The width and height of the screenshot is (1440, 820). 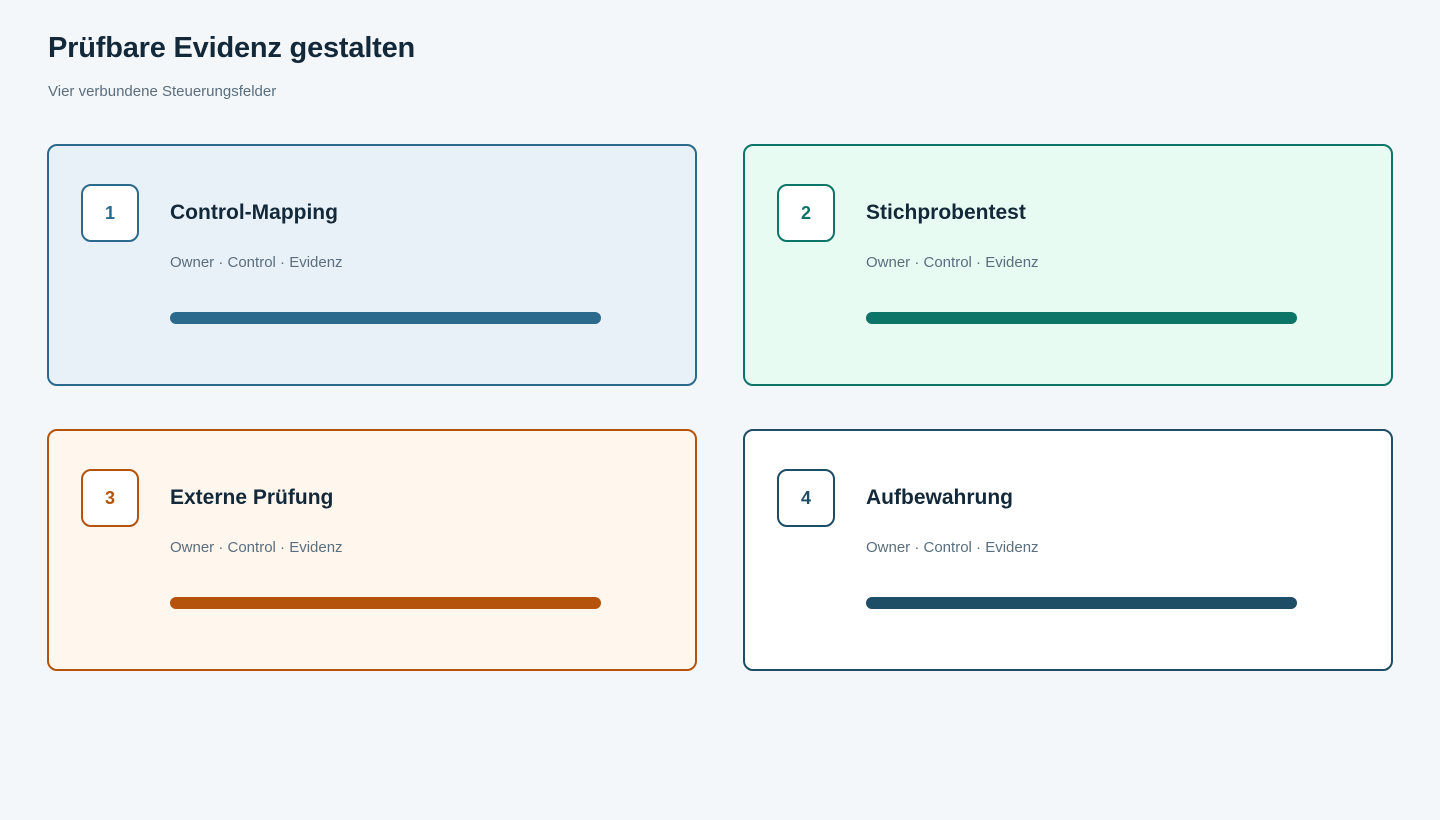 I want to click on page-subtitle: Vier verbundene Steuerungsfelder, so click(x=162, y=91).